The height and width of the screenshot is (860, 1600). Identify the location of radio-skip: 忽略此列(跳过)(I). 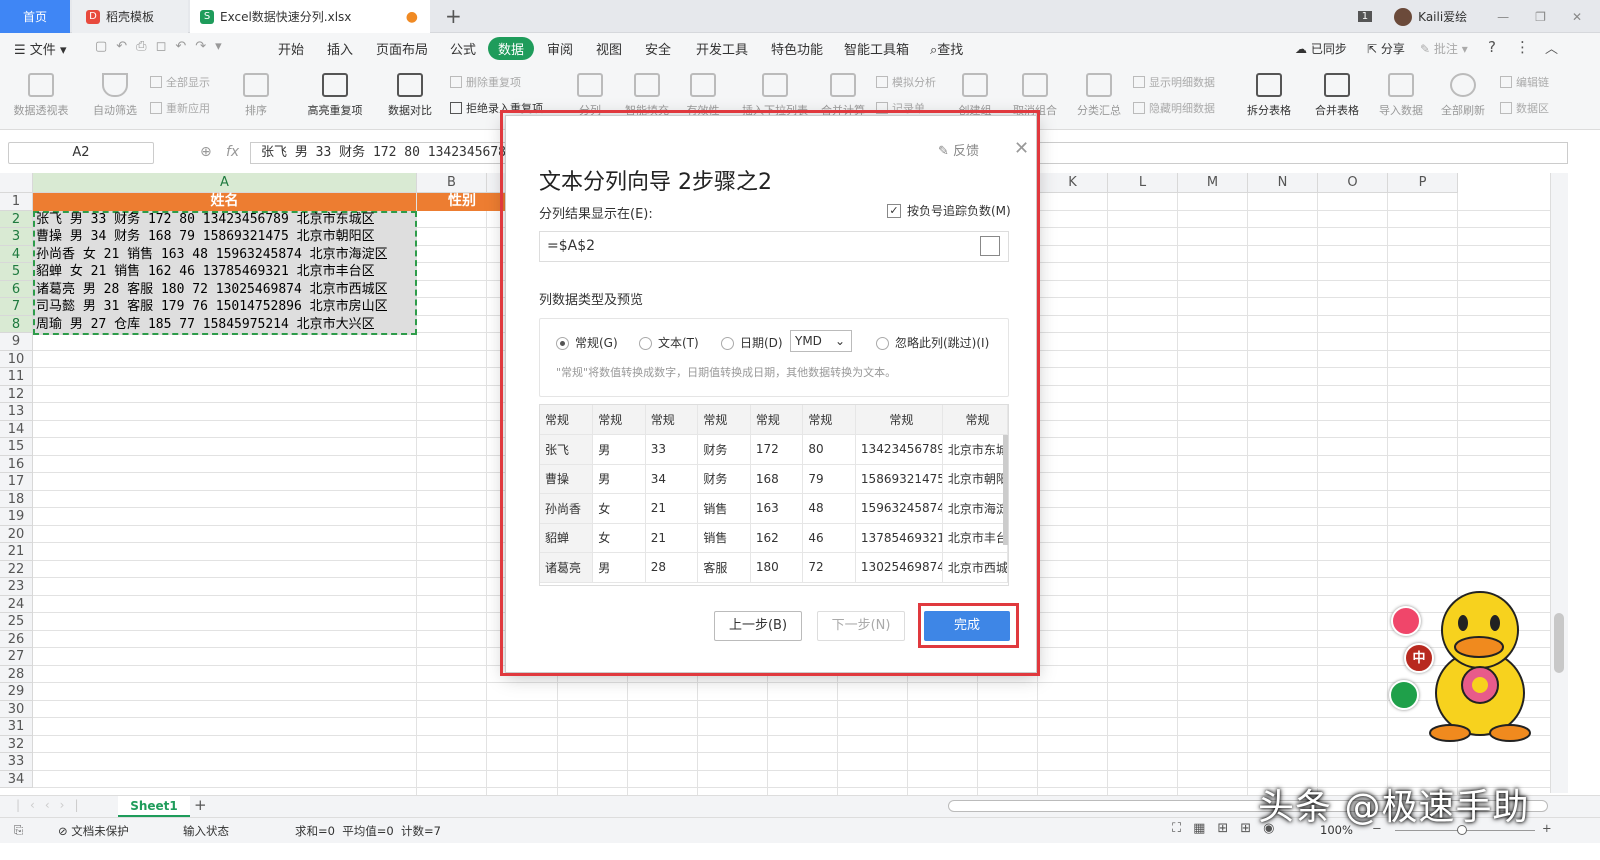
(932, 342).